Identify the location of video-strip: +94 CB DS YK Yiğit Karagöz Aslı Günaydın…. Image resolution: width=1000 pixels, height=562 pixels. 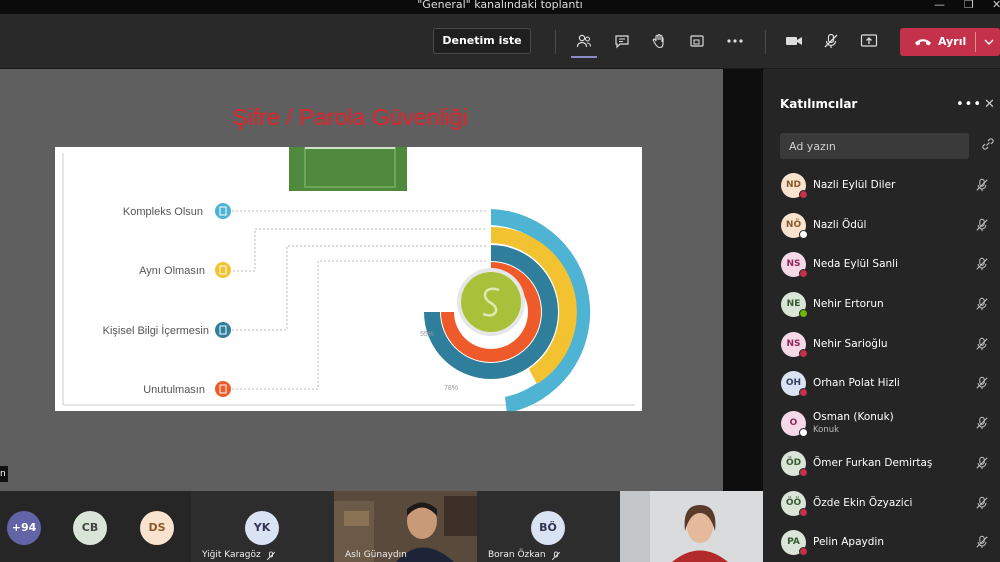
(381, 526).